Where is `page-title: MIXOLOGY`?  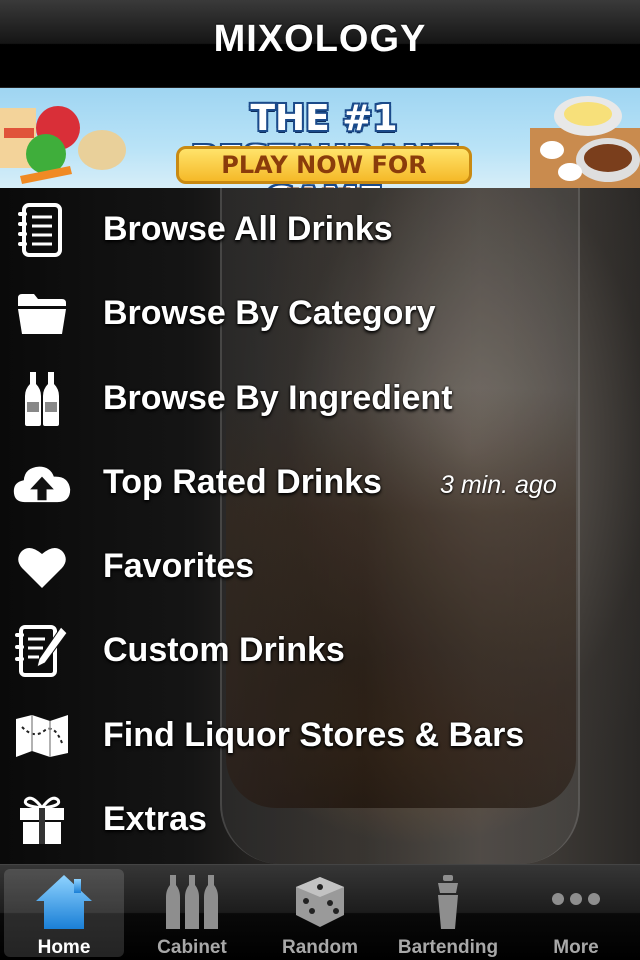
page-title: MIXOLOGY is located at coordinates (320, 39).